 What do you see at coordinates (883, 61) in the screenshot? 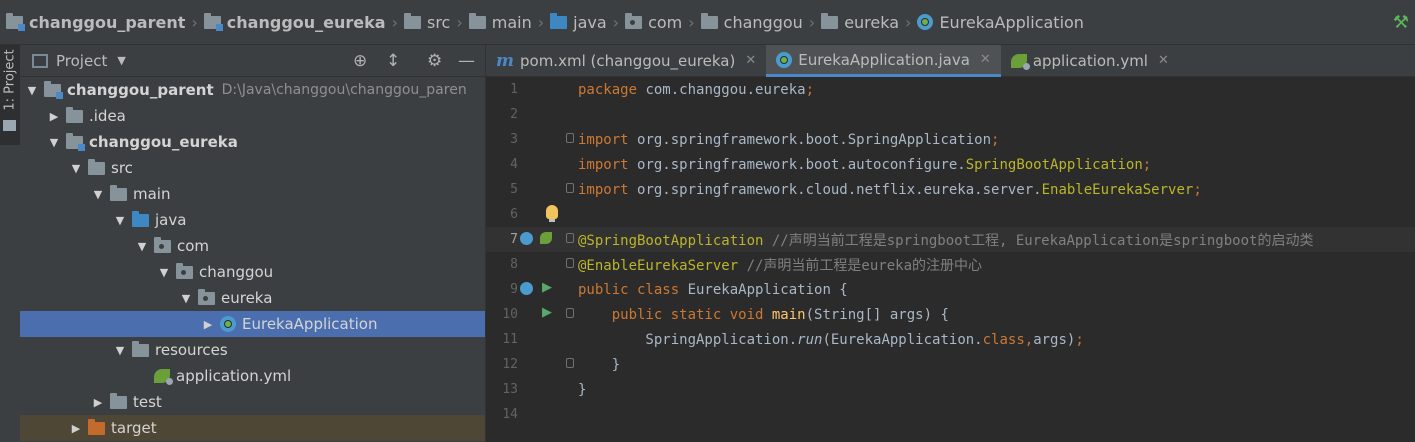
I see `editor-tab: EurekaApplication.java ✕` at bounding box center [883, 61].